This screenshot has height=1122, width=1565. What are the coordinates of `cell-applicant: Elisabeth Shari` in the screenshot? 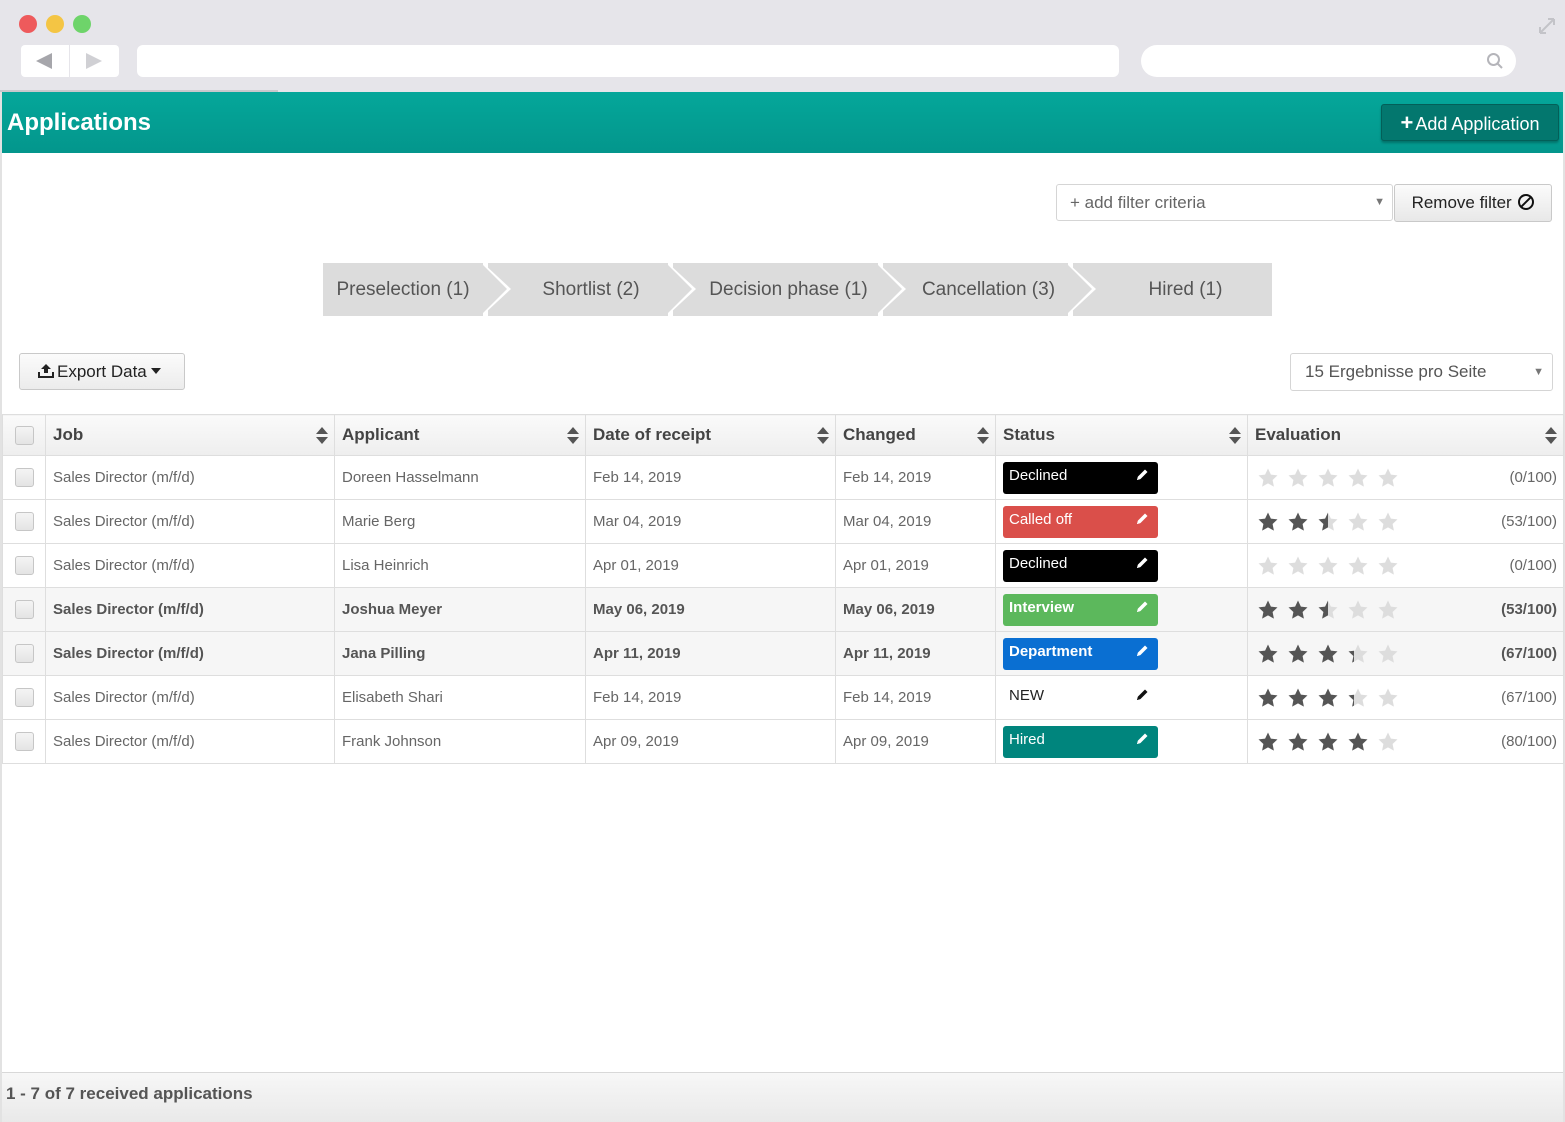 It's located at (460, 697).